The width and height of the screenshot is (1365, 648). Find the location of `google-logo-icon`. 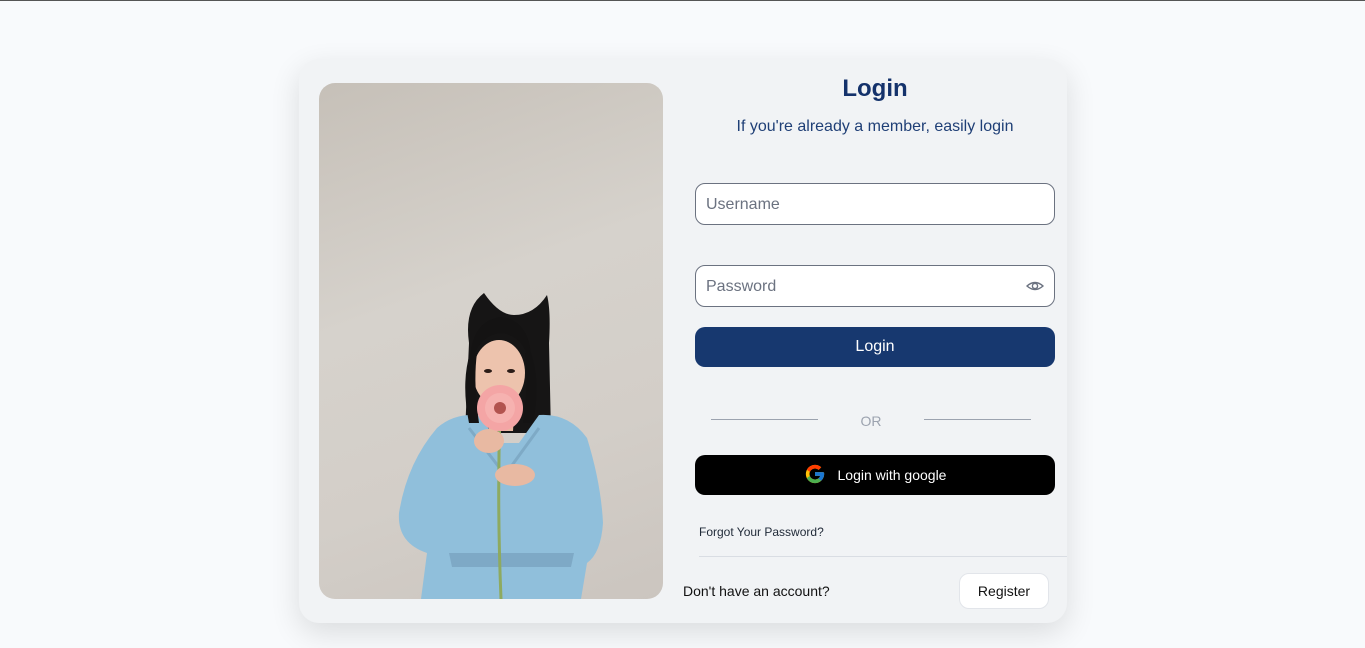

google-logo-icon is located at coordinates (815, 475).